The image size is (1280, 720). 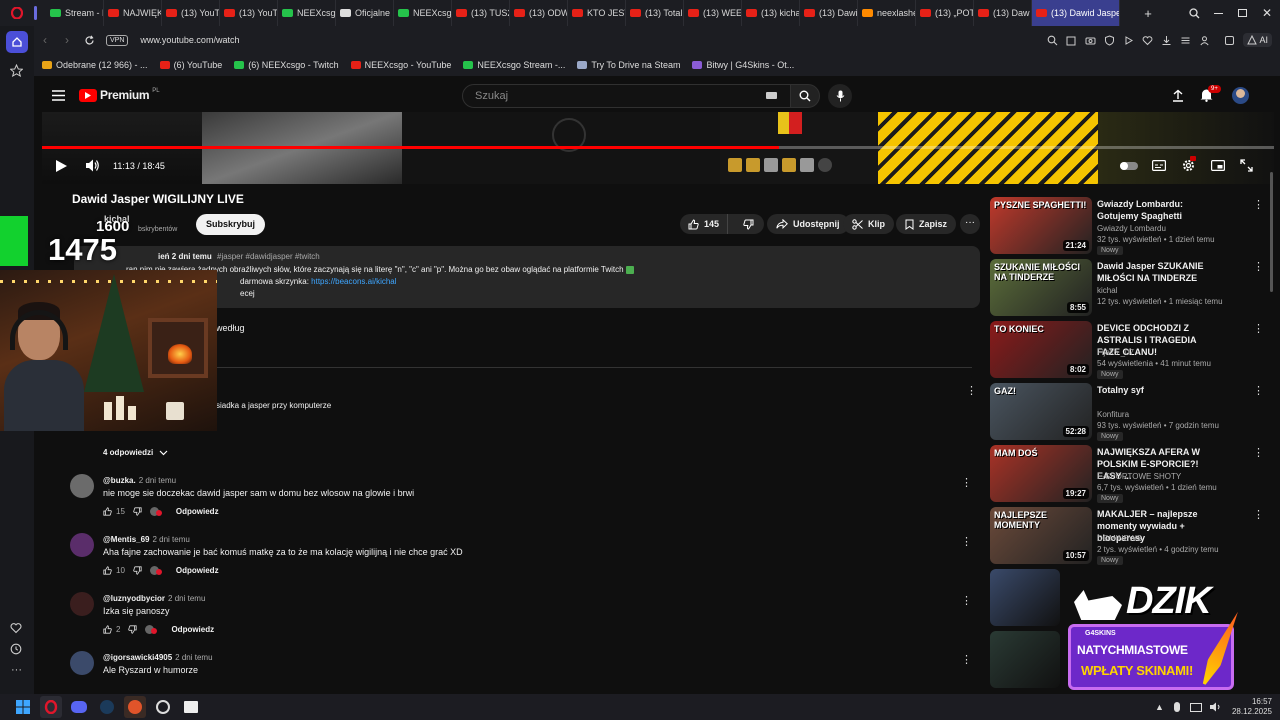 I want to click on comment-author: @buzka. 2 dni temu, so click(x=139, y=480).